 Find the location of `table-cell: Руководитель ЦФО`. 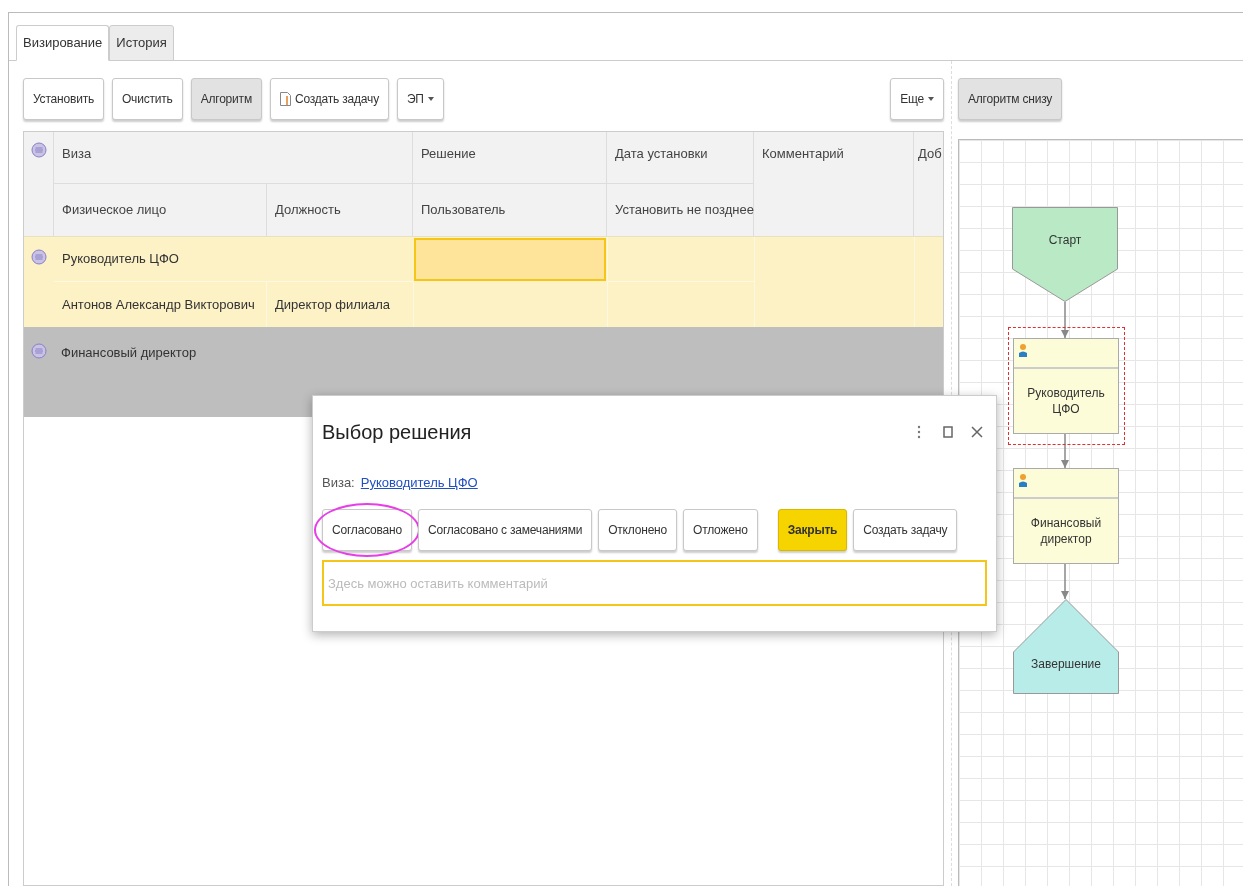

table-cell: Руководитель ЦФО is located at coordinates (233, 259).